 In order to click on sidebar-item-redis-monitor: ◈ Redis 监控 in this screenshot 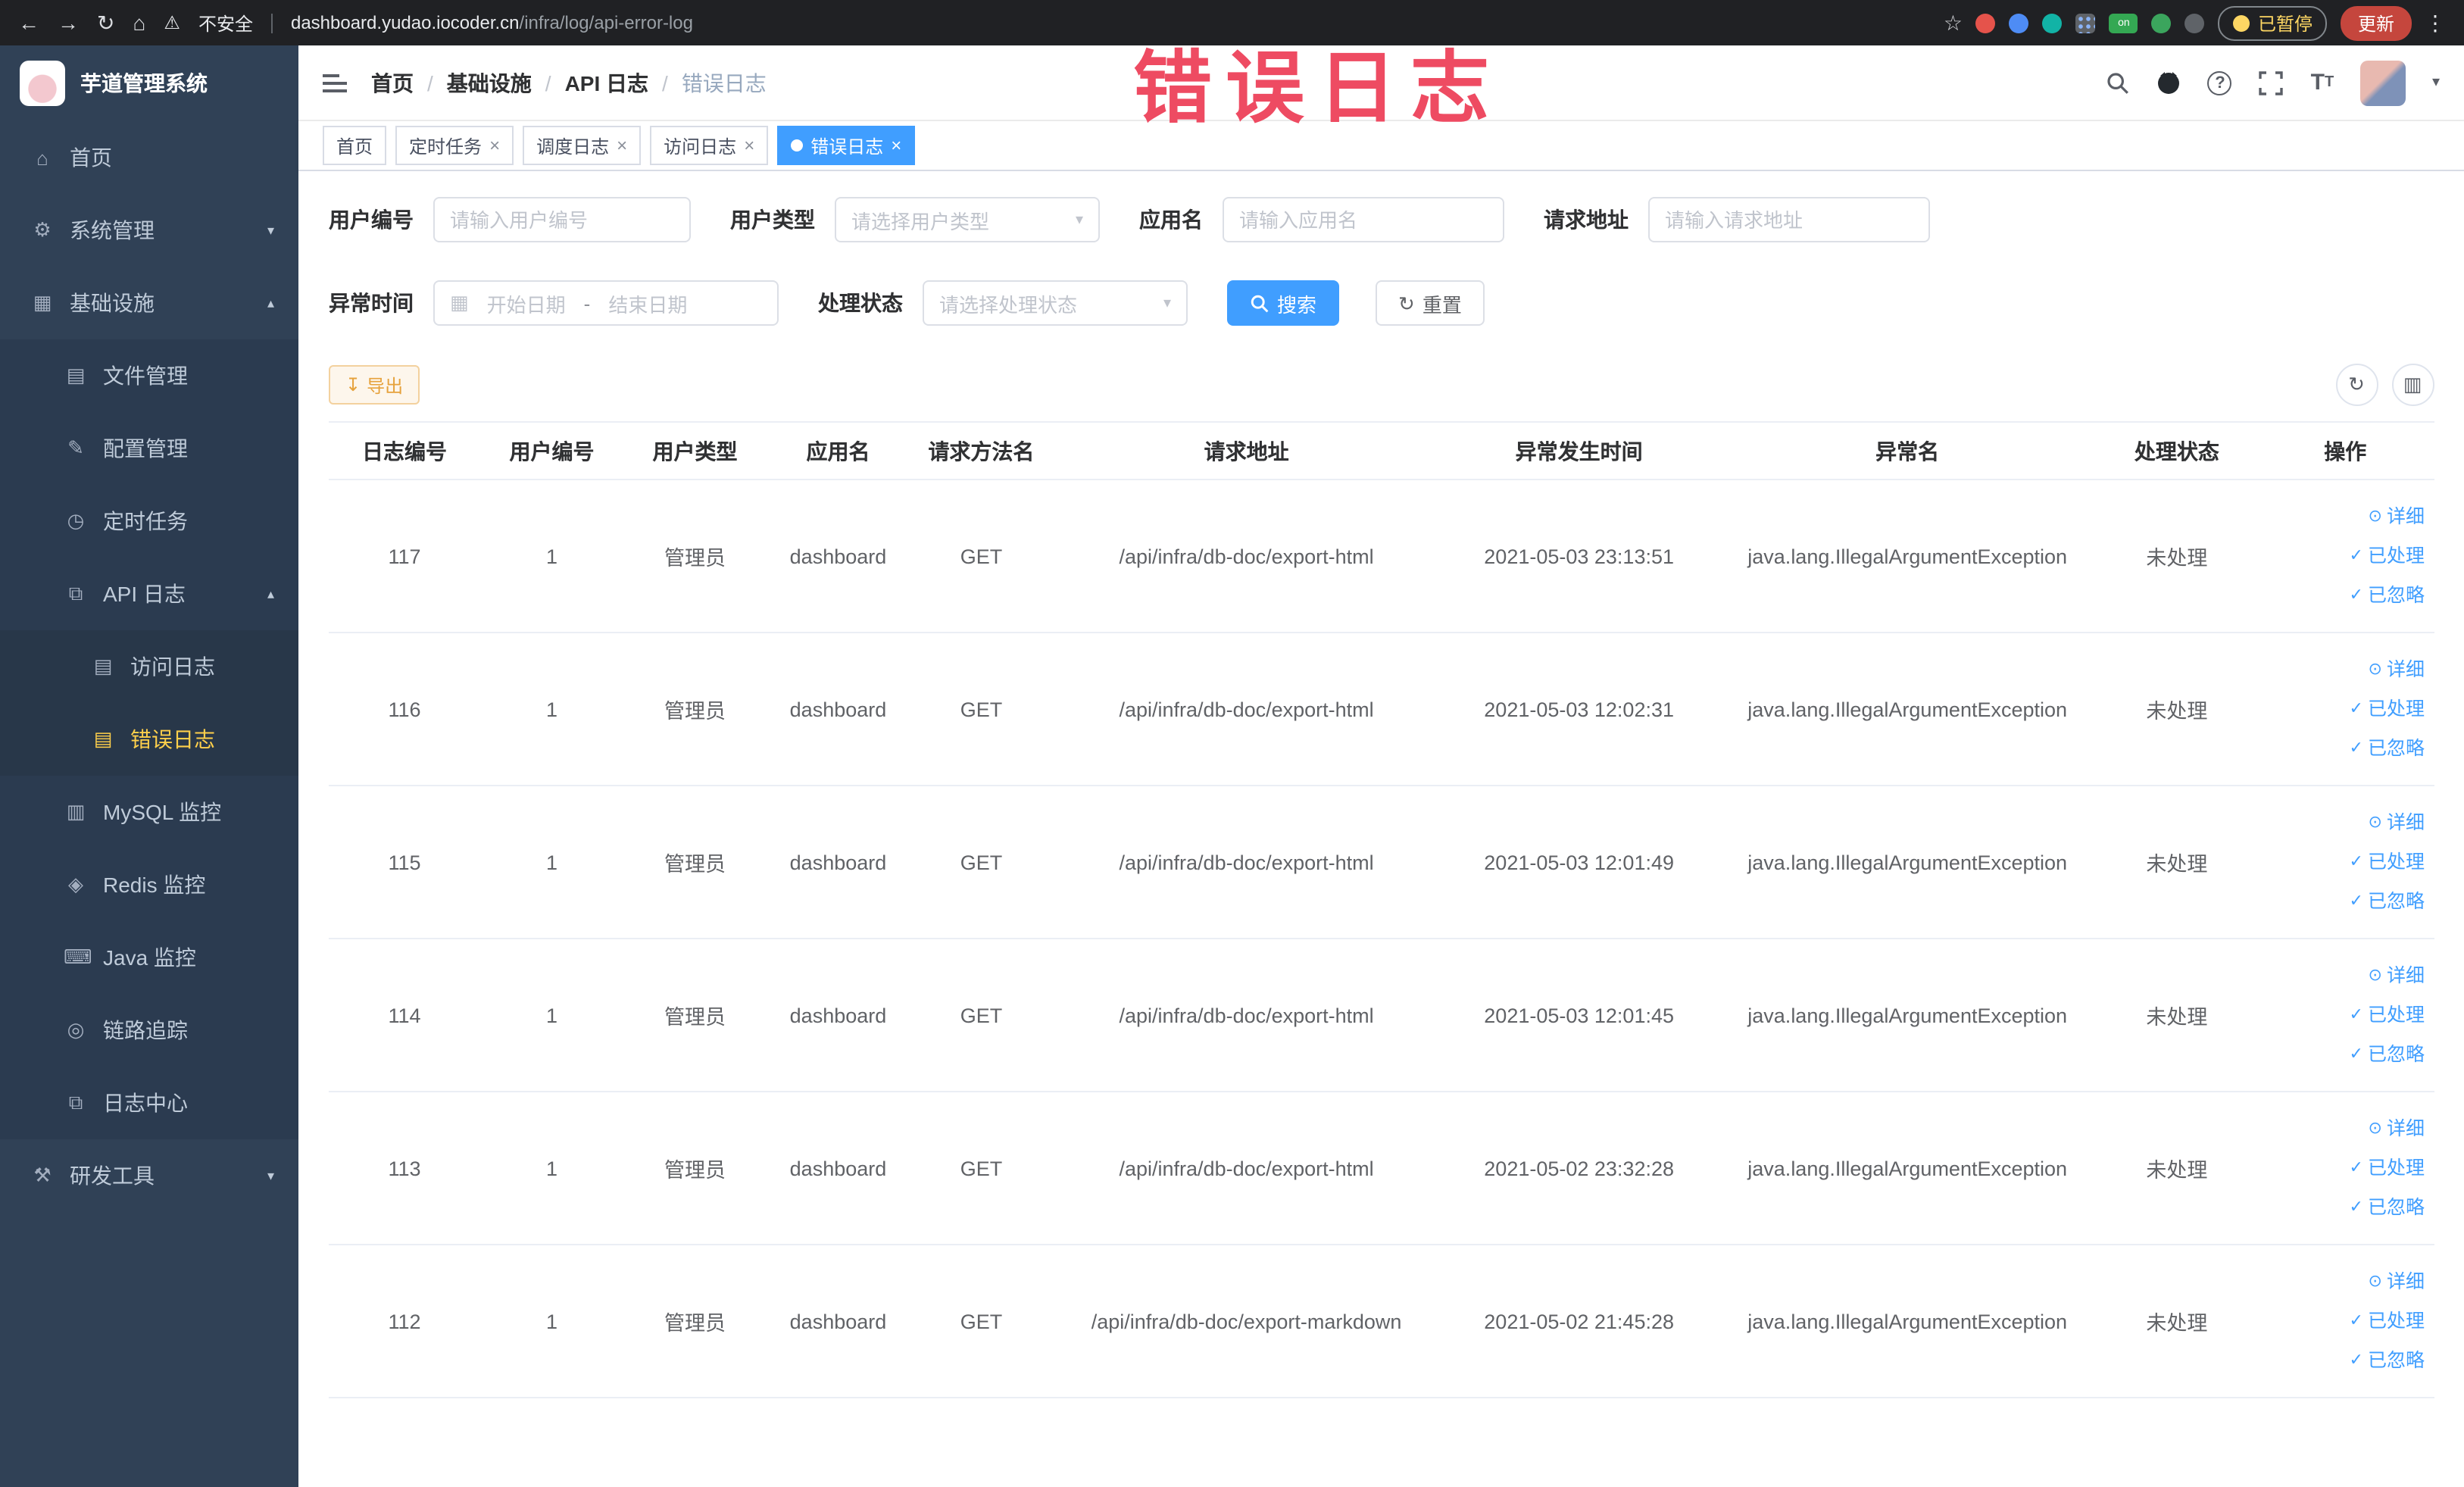, I will do `click(149, 884)`.